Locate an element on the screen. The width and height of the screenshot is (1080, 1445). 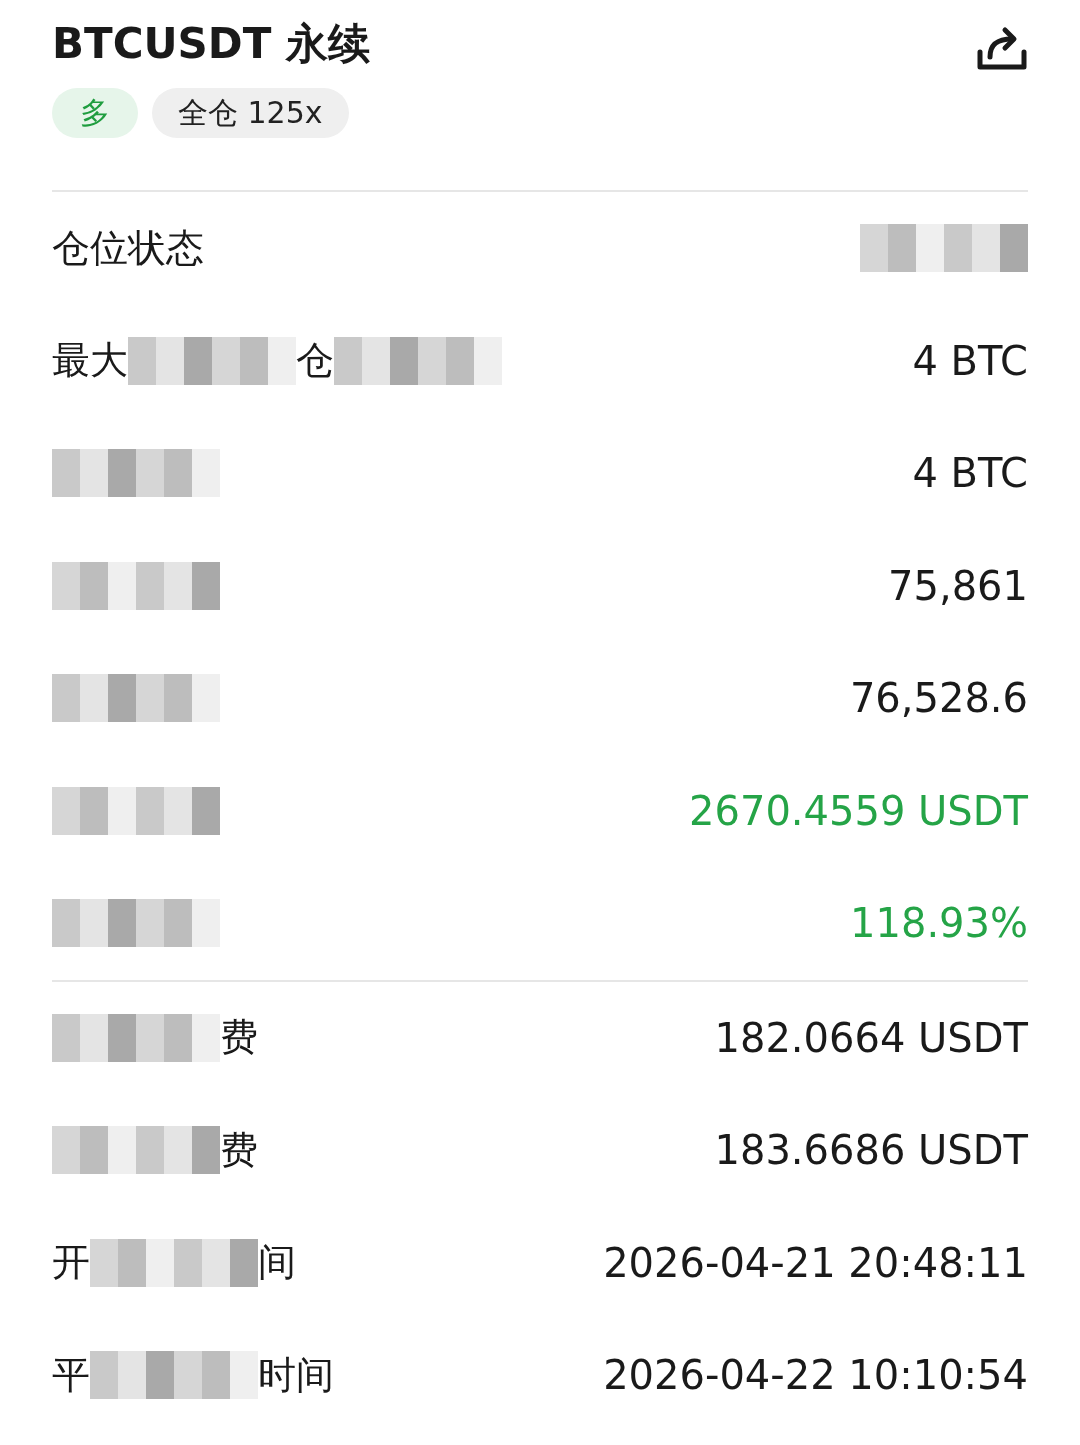
field-label: 开 is located at coordinates (71, 1263).